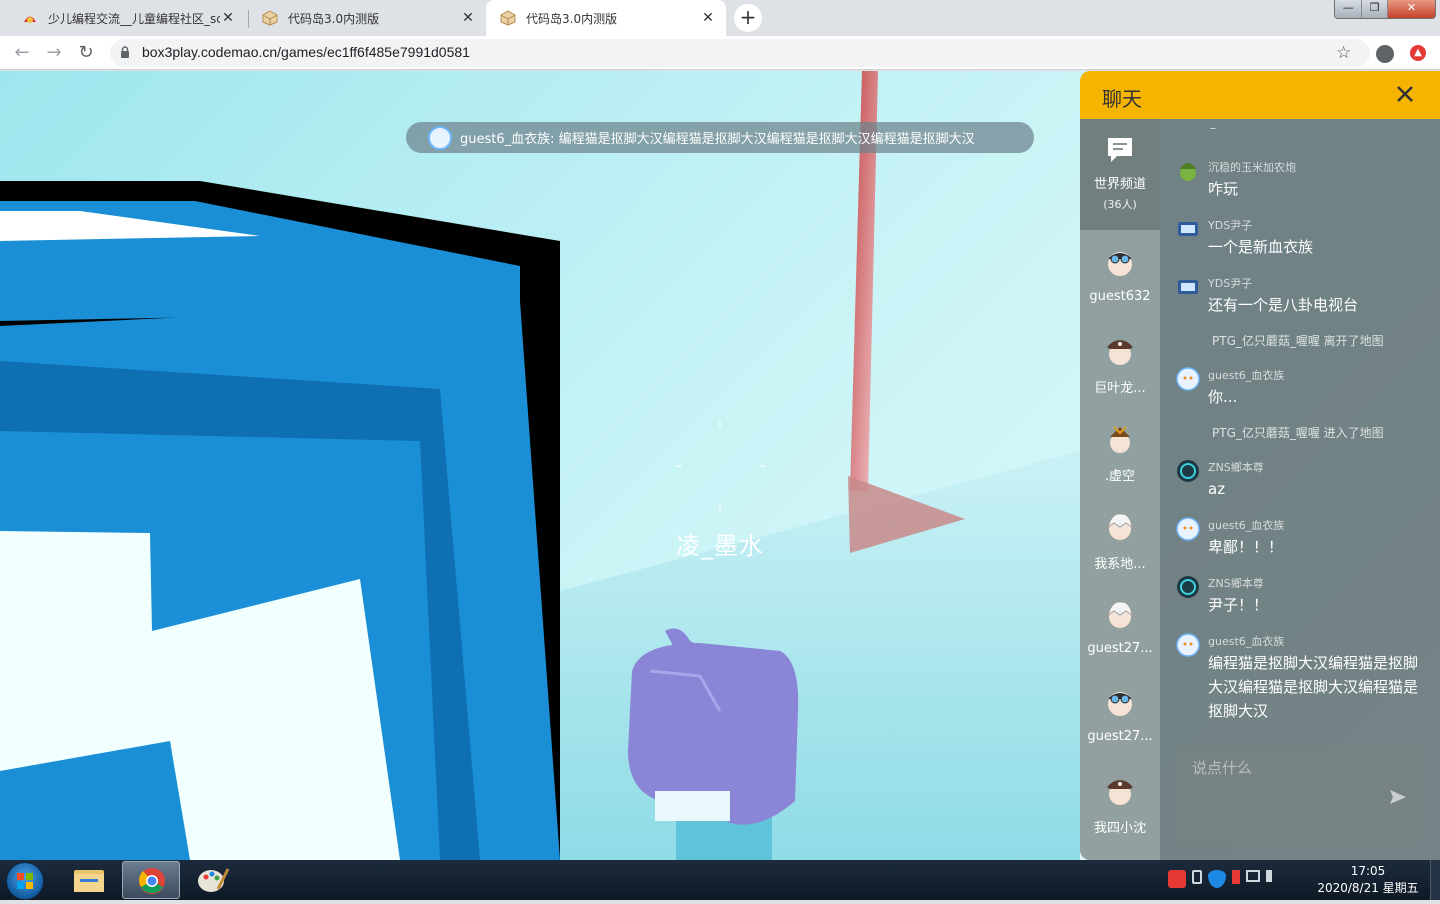  I want to click on goggles-avatar-icon, so click(1120, 264).